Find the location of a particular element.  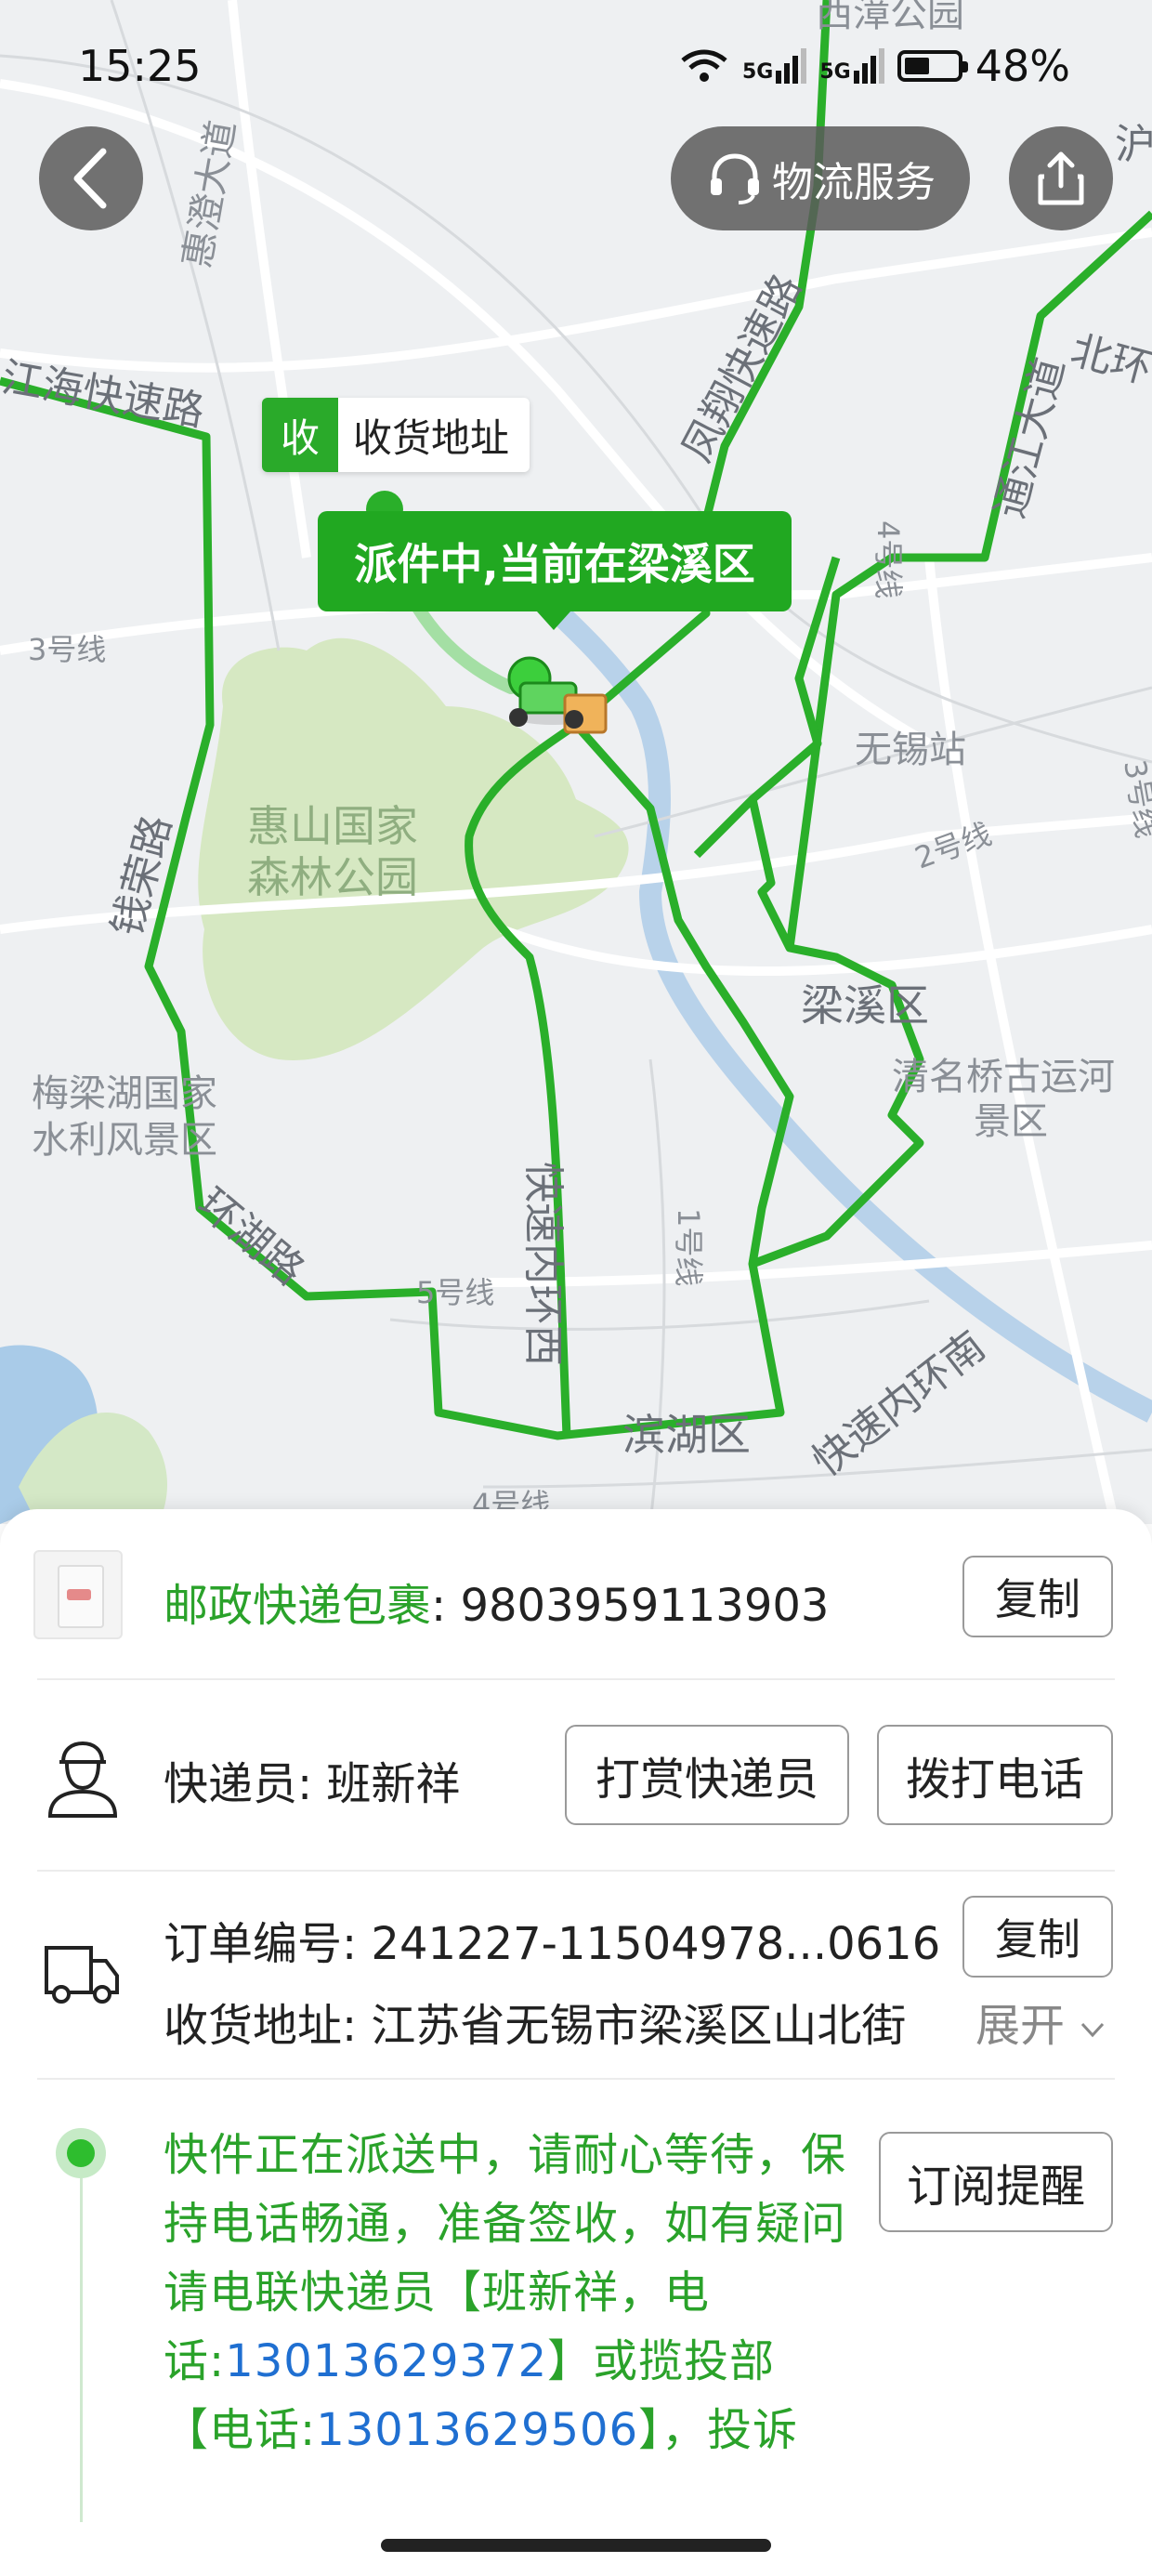

package-number: 9803959113903 is located at coordinates (645, 1606).